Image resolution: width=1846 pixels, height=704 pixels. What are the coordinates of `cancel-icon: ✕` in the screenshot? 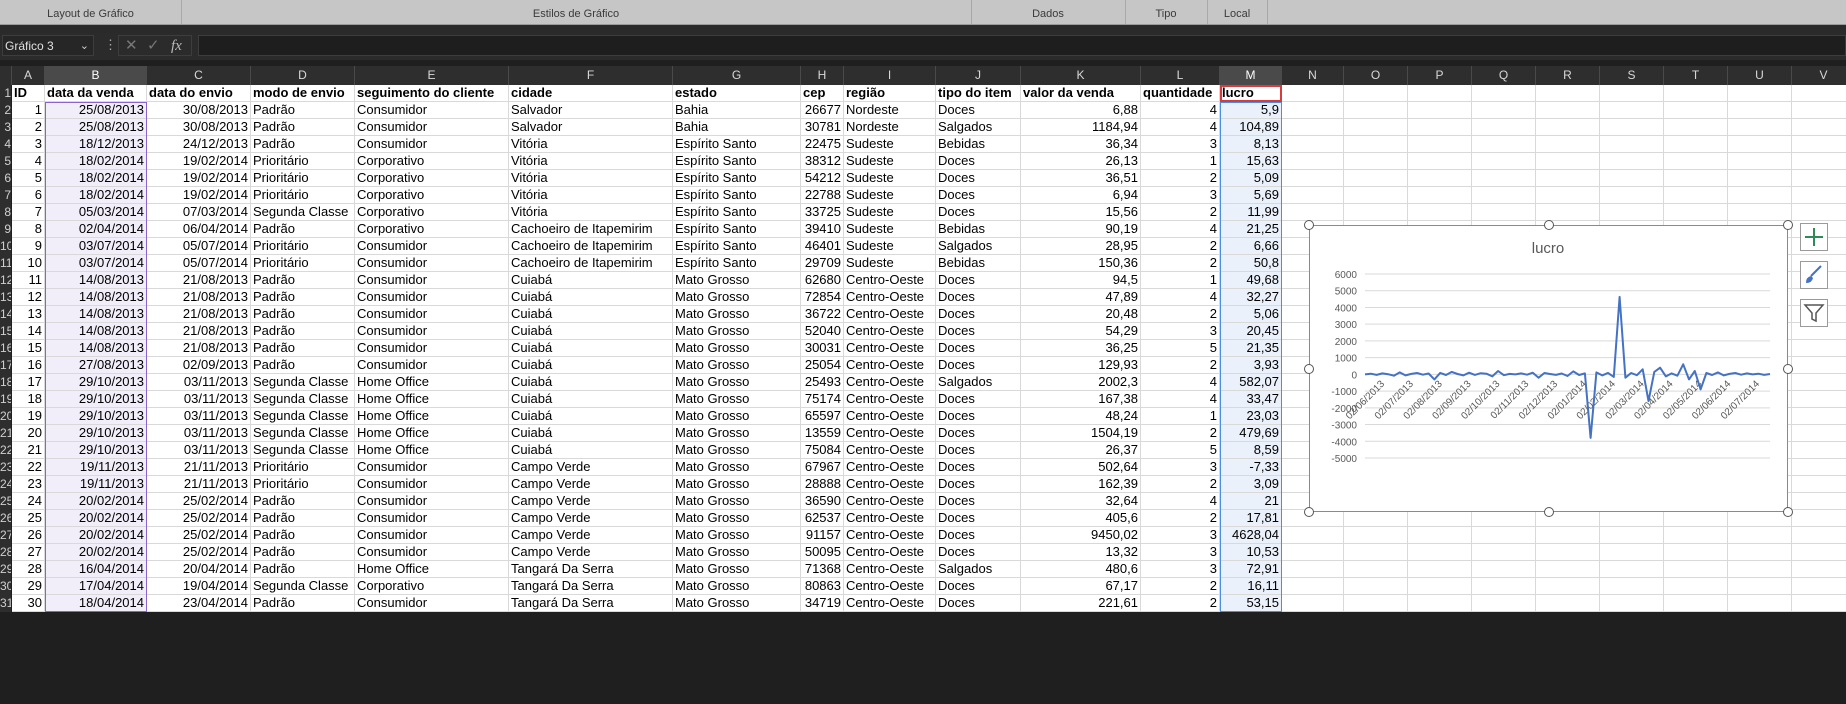 It's located at (131, 46).